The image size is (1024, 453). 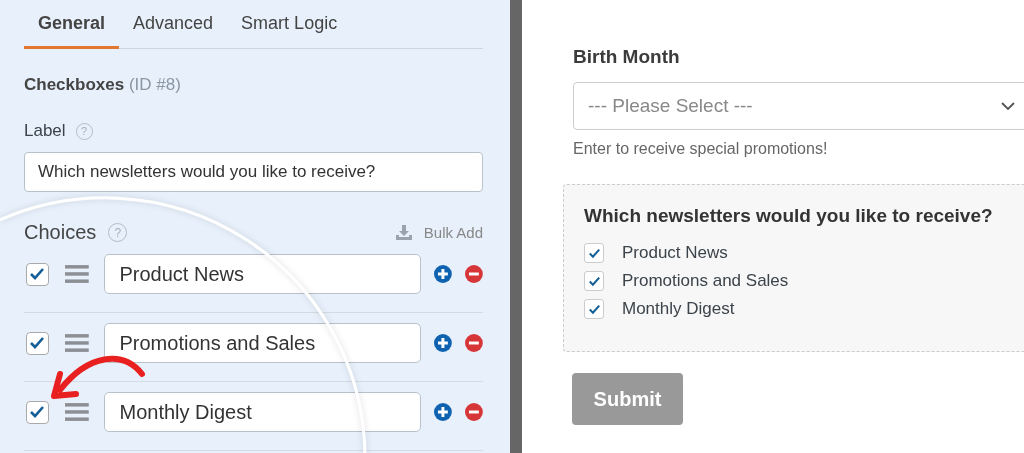 I want to click on field-title: Checkboxes, so click(x=74, y=84).